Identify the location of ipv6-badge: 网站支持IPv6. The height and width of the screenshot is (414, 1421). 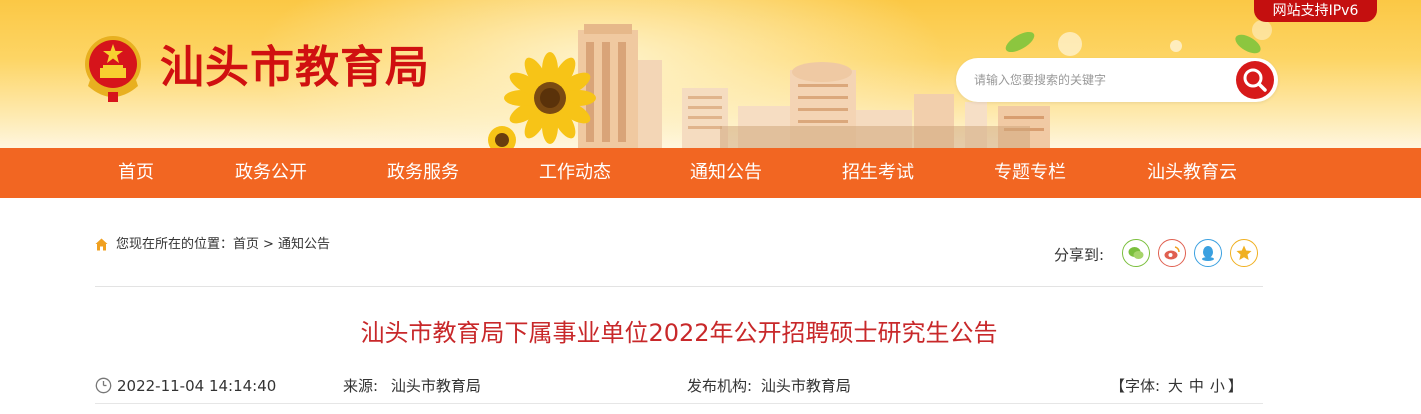
(1315, 11).